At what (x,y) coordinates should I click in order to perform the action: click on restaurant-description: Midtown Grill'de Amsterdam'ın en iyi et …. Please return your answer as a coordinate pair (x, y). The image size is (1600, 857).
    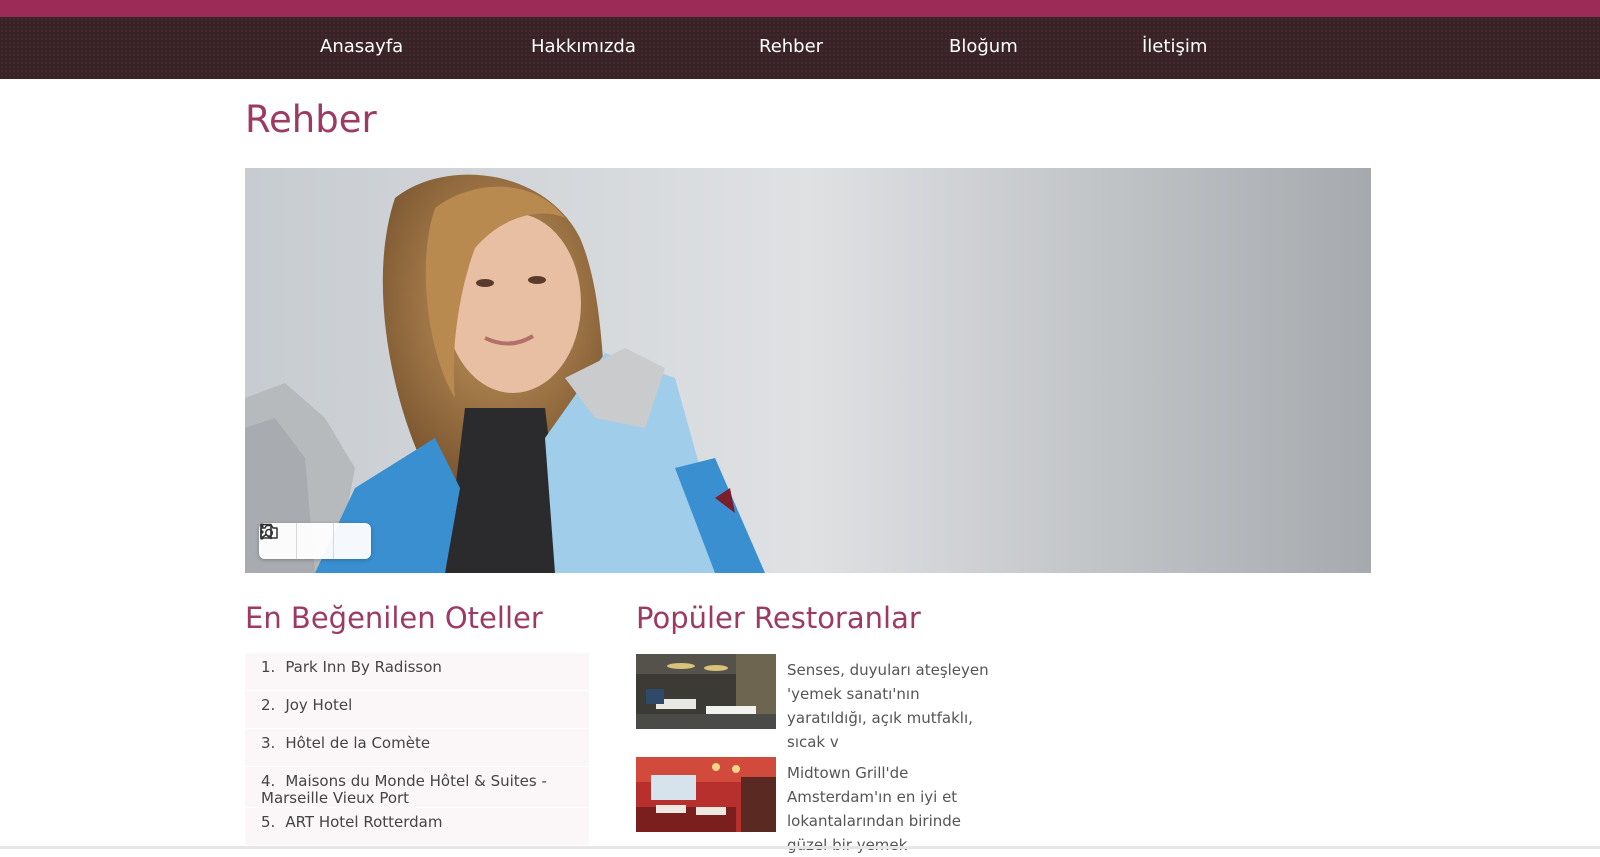
    Looking at the image, I should click on (874, 809).